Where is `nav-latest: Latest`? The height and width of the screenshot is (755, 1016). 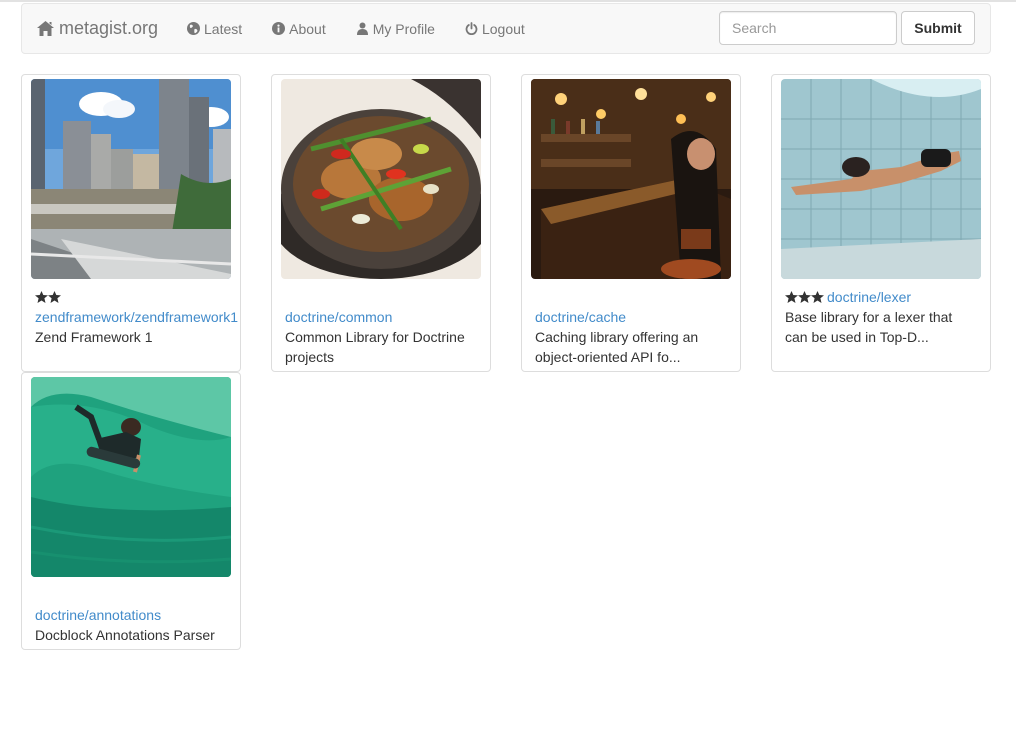
nav-latest: Latest is located at coordinates (214, 29).